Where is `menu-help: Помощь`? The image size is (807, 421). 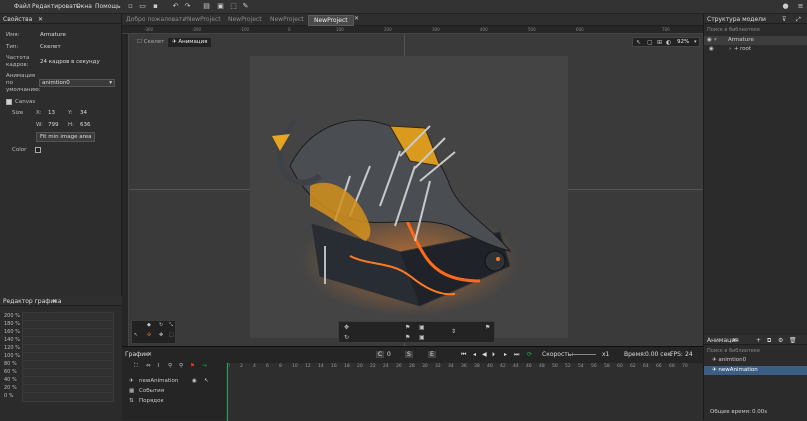
menu-help: Помощь is located at coordinates (108, 6).